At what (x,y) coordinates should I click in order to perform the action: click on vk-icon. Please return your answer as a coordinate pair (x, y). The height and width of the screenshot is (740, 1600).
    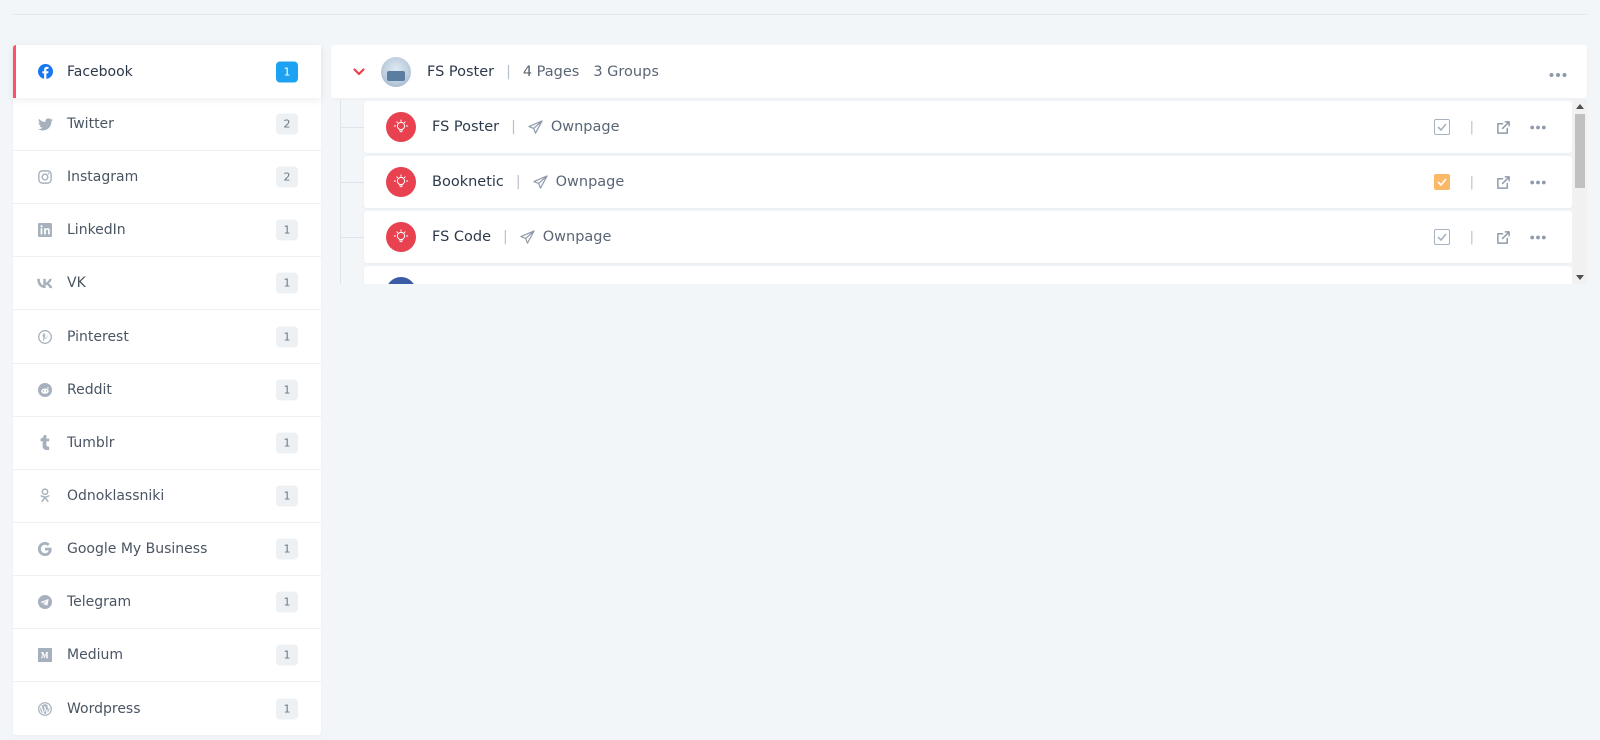
    Looking at the image, I should click on (45, 283).